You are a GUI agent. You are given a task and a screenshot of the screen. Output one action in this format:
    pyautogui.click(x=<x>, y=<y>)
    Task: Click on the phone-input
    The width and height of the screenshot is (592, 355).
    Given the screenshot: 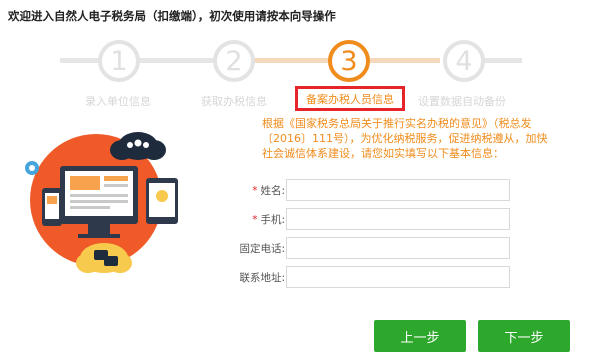 What is the action you would take?
    pyautogui.click(x=398, y=219)
    